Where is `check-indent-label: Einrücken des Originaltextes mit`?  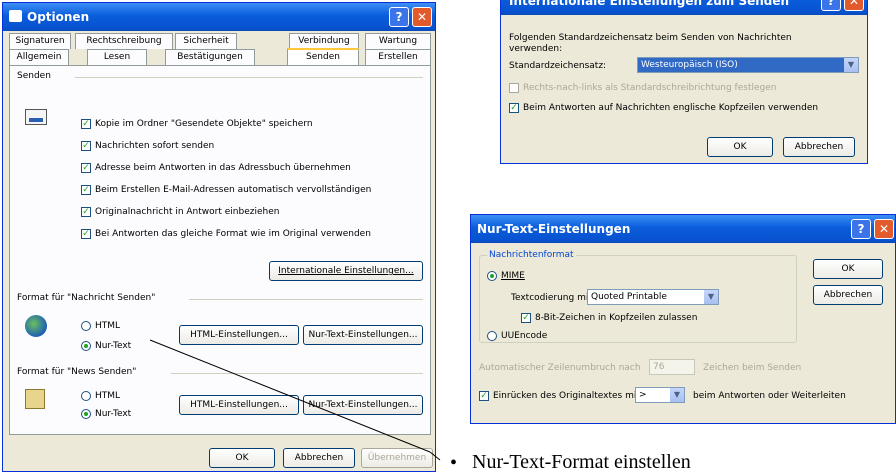
check-indent-label: Einrücken des Originaltextes mit is located at coordinates (566, 396).